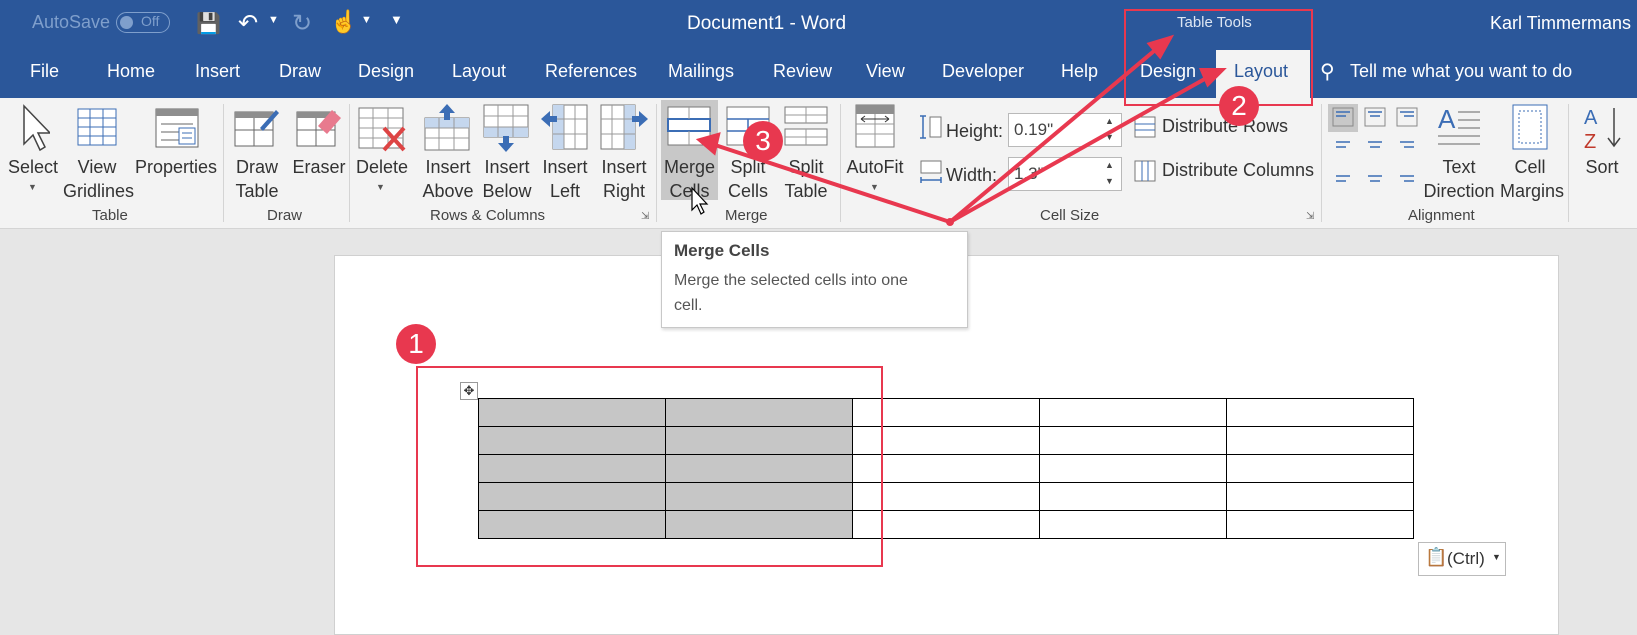  What do you see at coordinates (763, 141) in the screenshot?
I see `callout-badge-3: 3` at bounding box center [763, 141].